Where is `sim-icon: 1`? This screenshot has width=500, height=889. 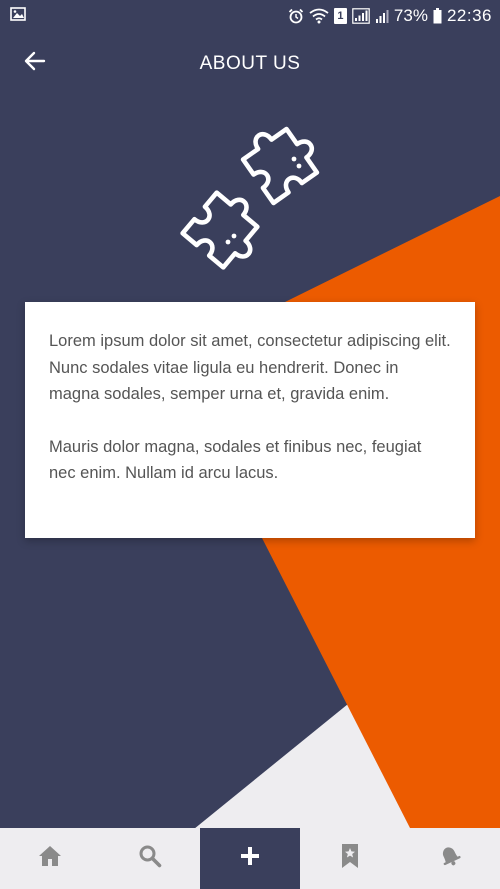 sim-icon: 1 is located at coordinates (340, 16).